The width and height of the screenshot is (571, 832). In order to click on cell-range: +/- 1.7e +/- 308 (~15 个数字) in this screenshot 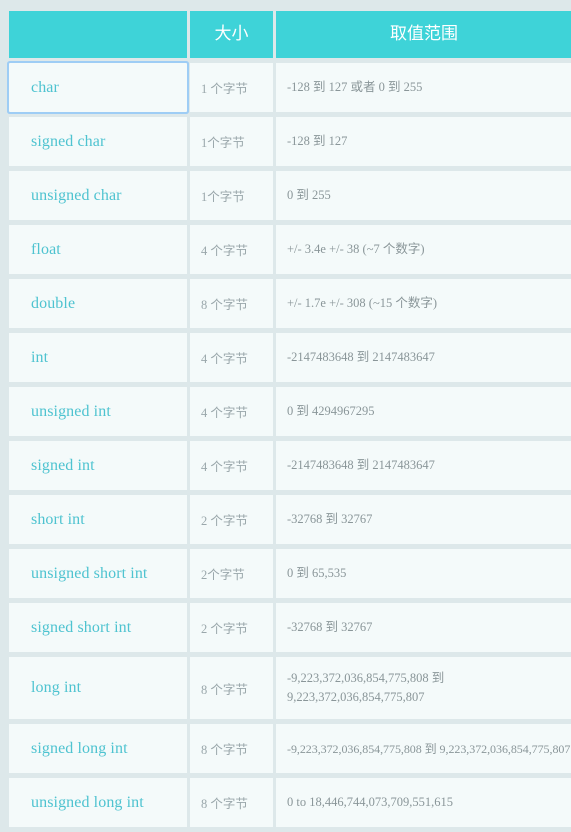, I will do `click(423, 303)`.